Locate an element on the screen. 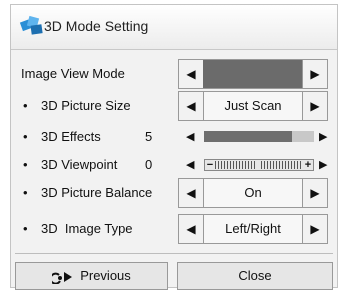 The image size is (349, 294). effects-number: 5 is located at coordinates (149, 136).